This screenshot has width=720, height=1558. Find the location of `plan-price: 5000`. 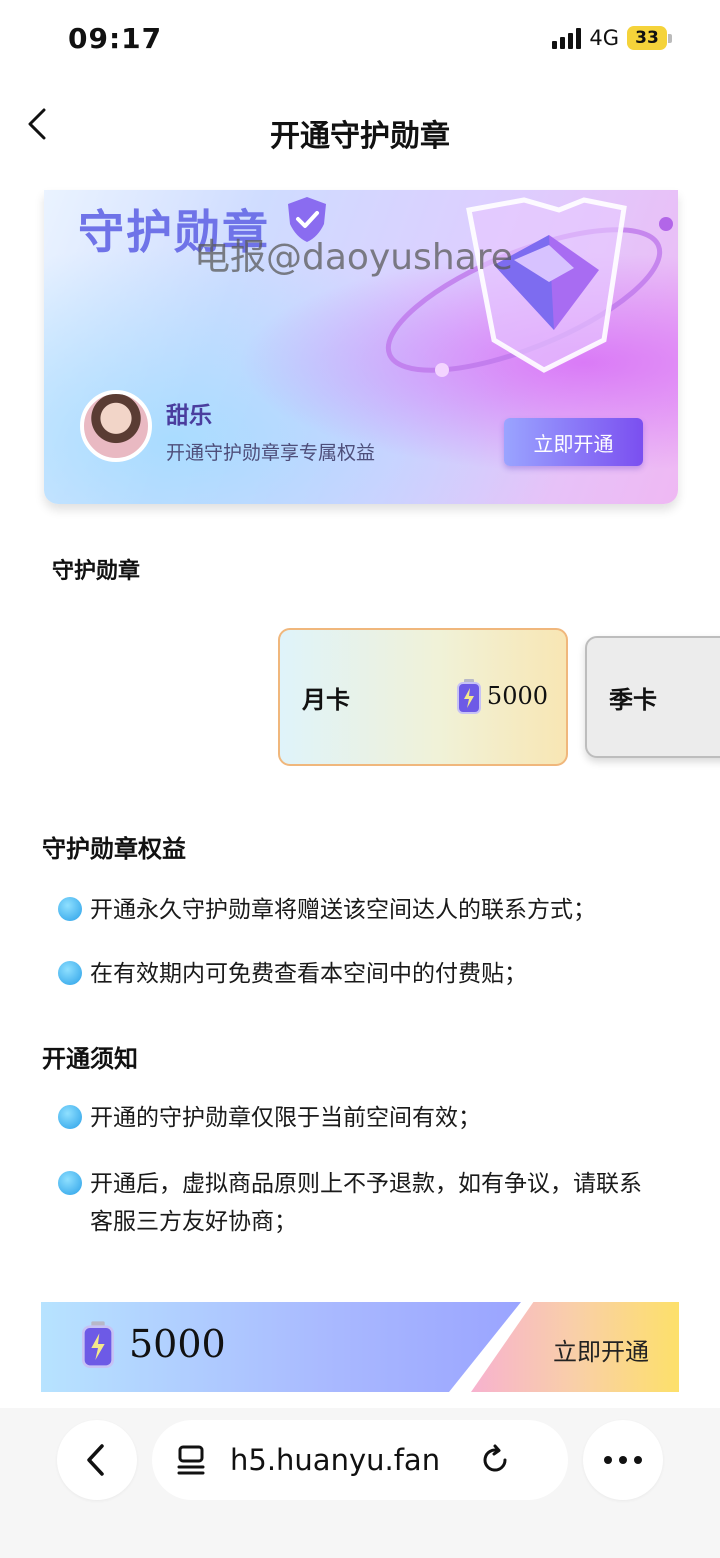

plan-price: 5000 is located at coordinates (501, 696).